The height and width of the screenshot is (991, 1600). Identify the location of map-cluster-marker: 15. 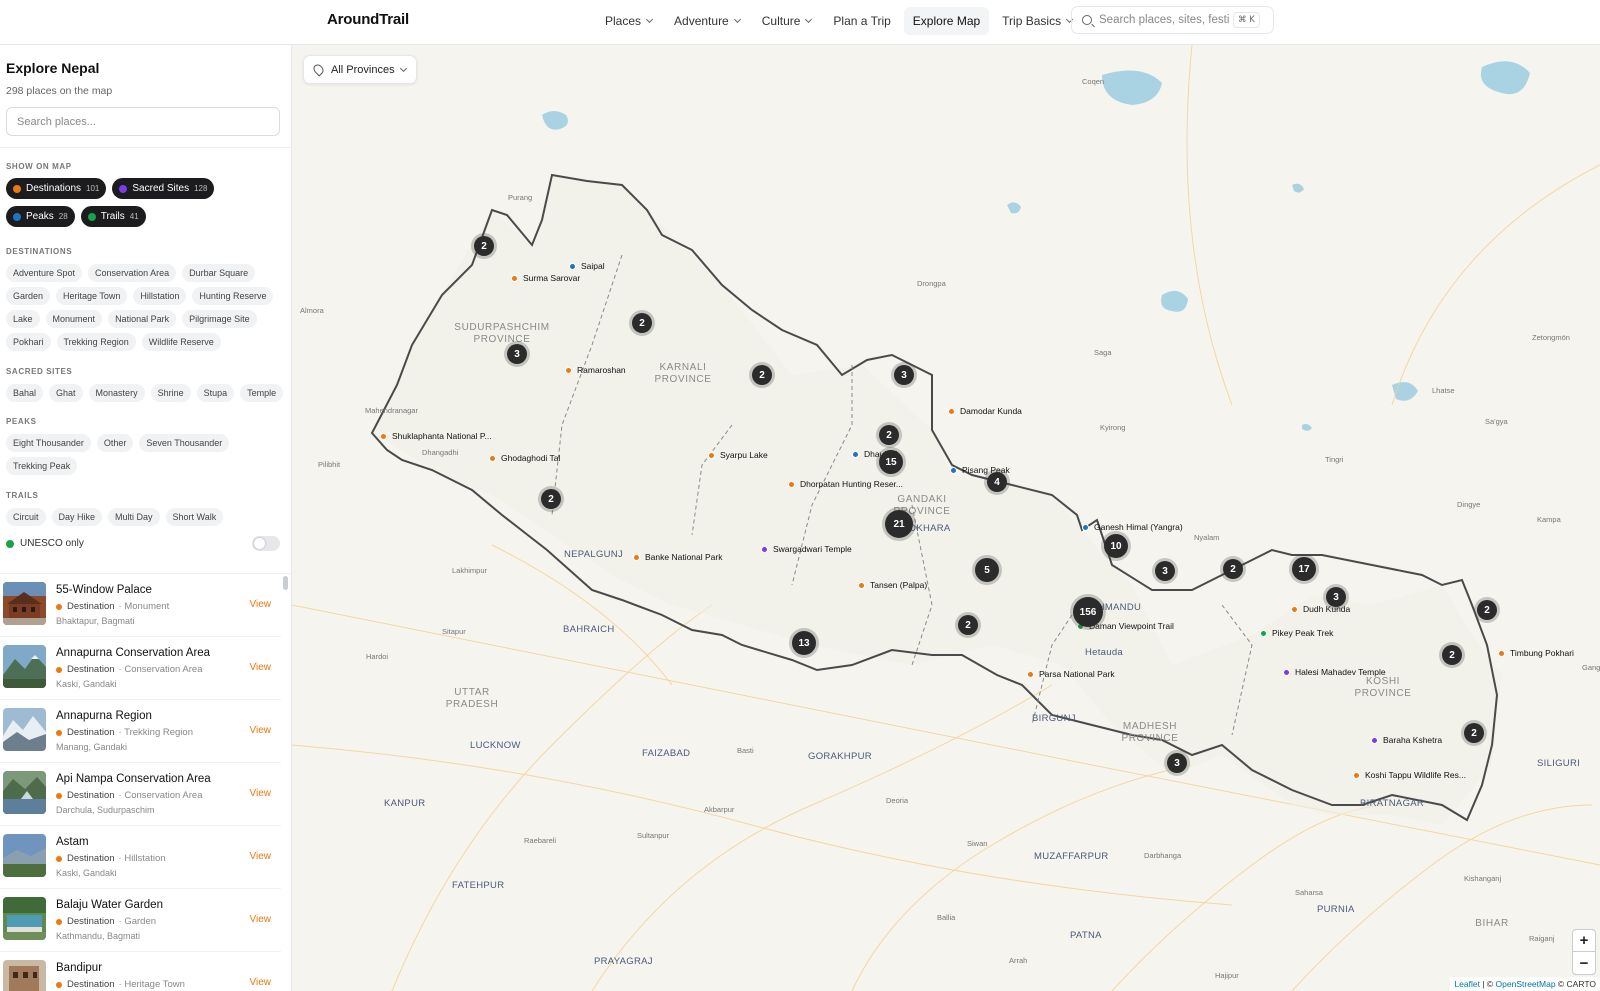
(891, 462).